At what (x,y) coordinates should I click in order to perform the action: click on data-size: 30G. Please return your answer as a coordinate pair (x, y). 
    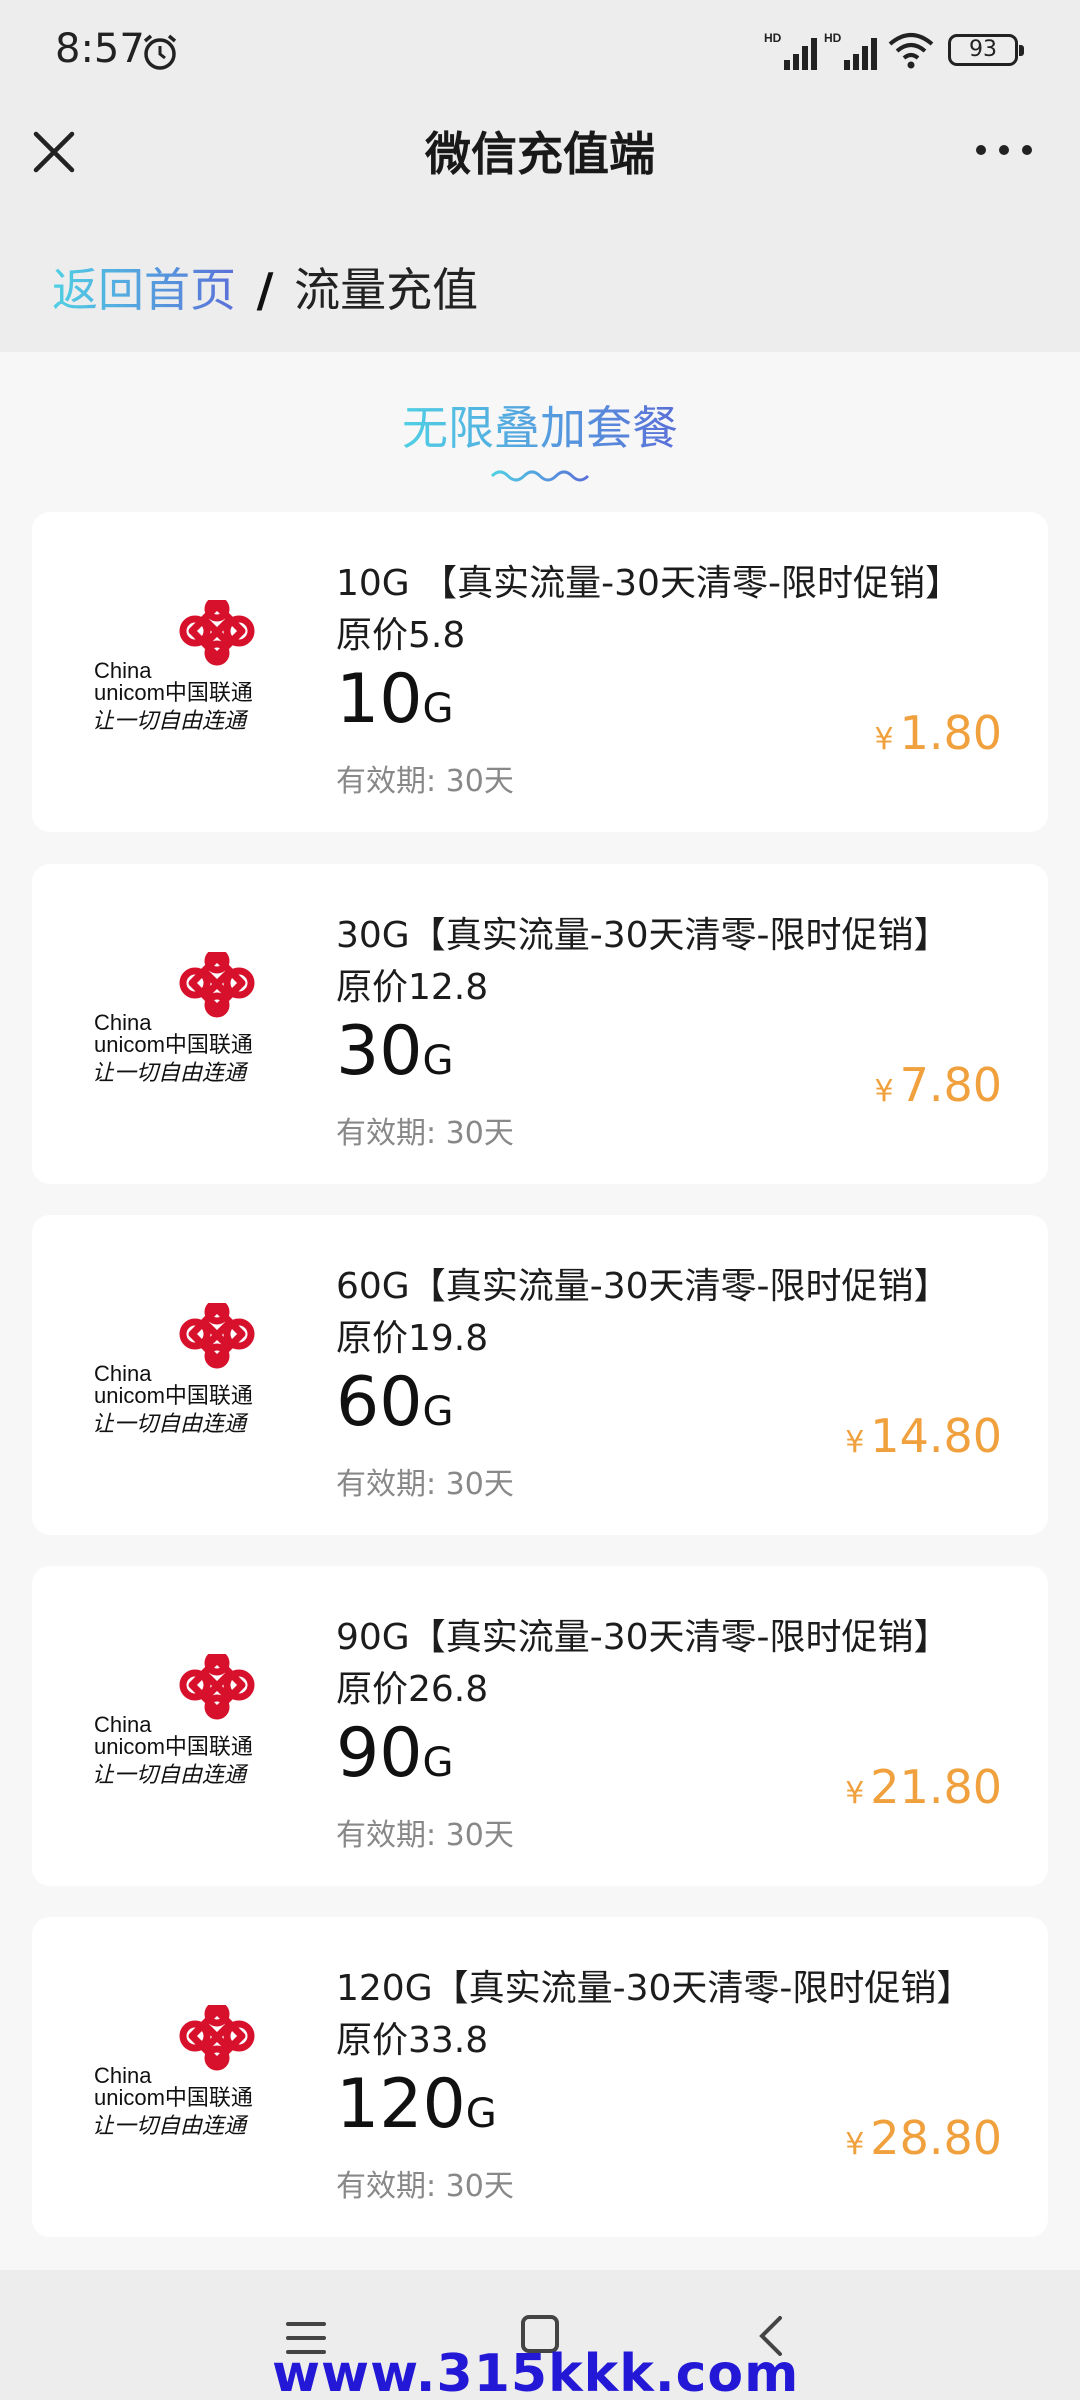
    Looking at the image, I should click on (395, 1051).